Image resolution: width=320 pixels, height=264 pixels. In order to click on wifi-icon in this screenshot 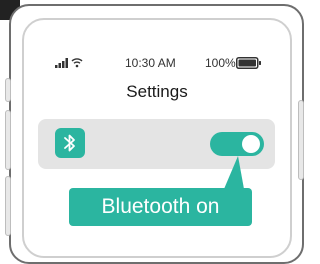, I will do `click(77, 63)`.